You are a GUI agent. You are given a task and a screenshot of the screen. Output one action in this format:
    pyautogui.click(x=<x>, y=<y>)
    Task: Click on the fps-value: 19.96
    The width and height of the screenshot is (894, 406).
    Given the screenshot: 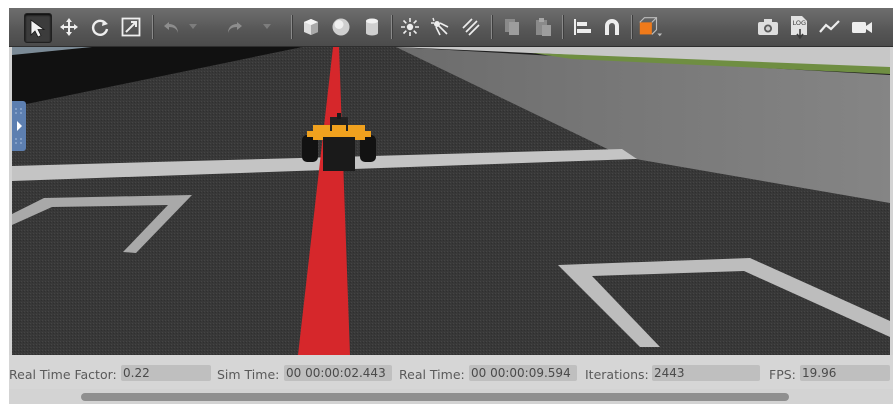 What is the action you would take?
    pyautogui.click(x=845, y=373)
    